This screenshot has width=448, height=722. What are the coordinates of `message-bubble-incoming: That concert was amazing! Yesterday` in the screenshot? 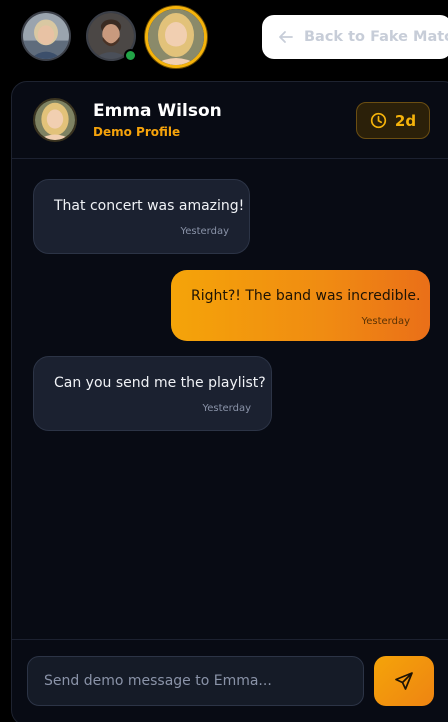 It's located at (141, 216).